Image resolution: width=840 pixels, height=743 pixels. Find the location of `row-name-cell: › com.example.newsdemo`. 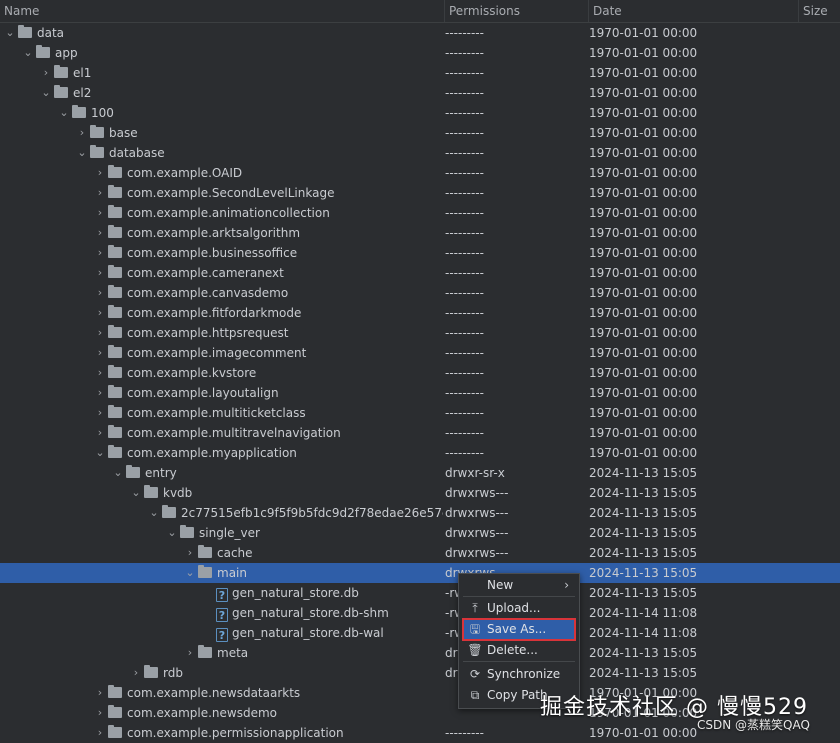

row-name-cell: › com.example.newsdemo is located at coordinates (267, 713).